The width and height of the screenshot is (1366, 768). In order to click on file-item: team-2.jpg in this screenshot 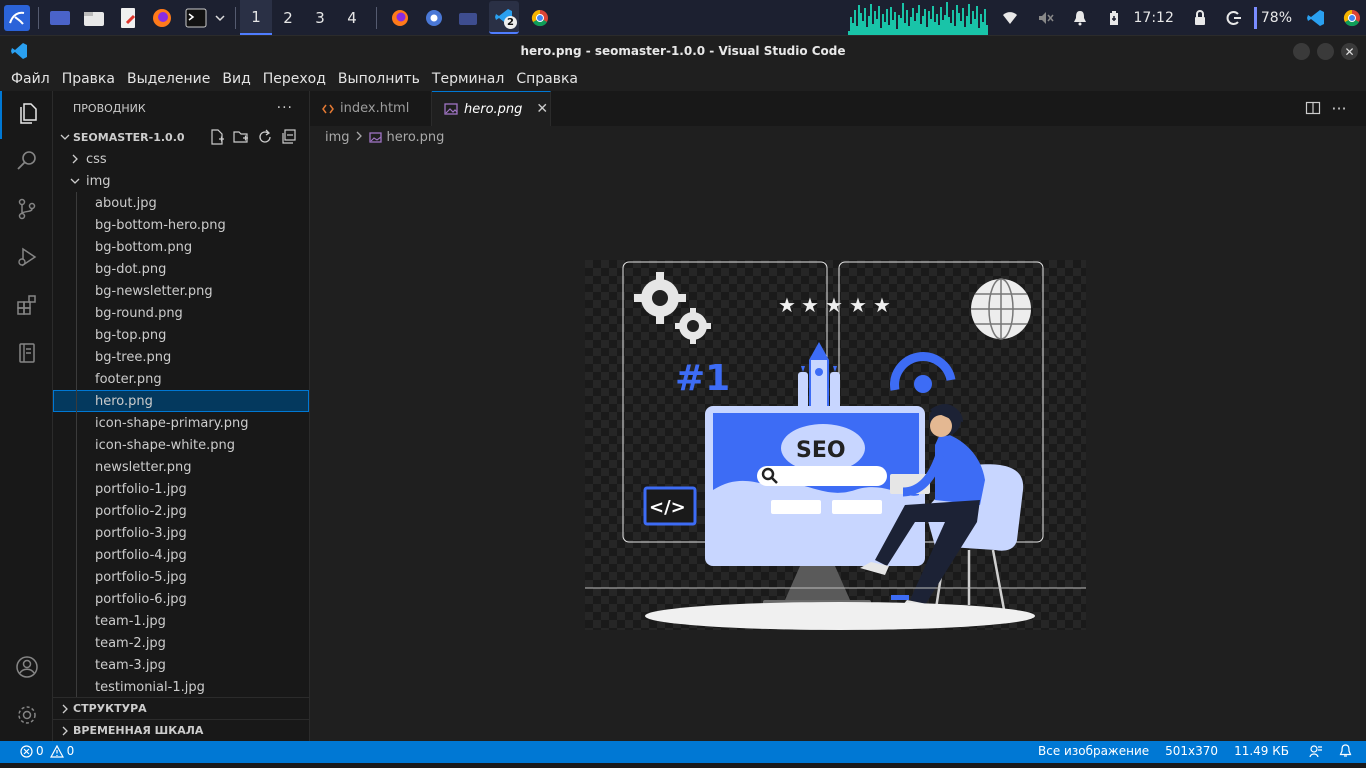, I will do `click(181, 643)`.